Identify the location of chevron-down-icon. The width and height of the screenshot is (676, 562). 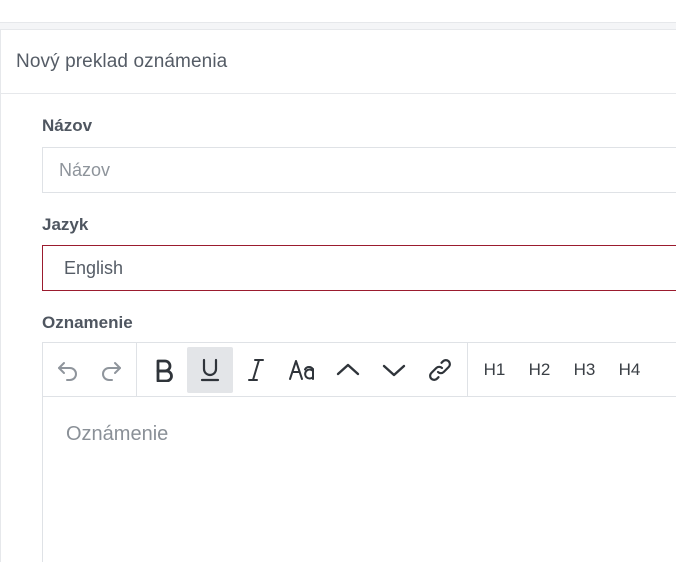
(394, 370).